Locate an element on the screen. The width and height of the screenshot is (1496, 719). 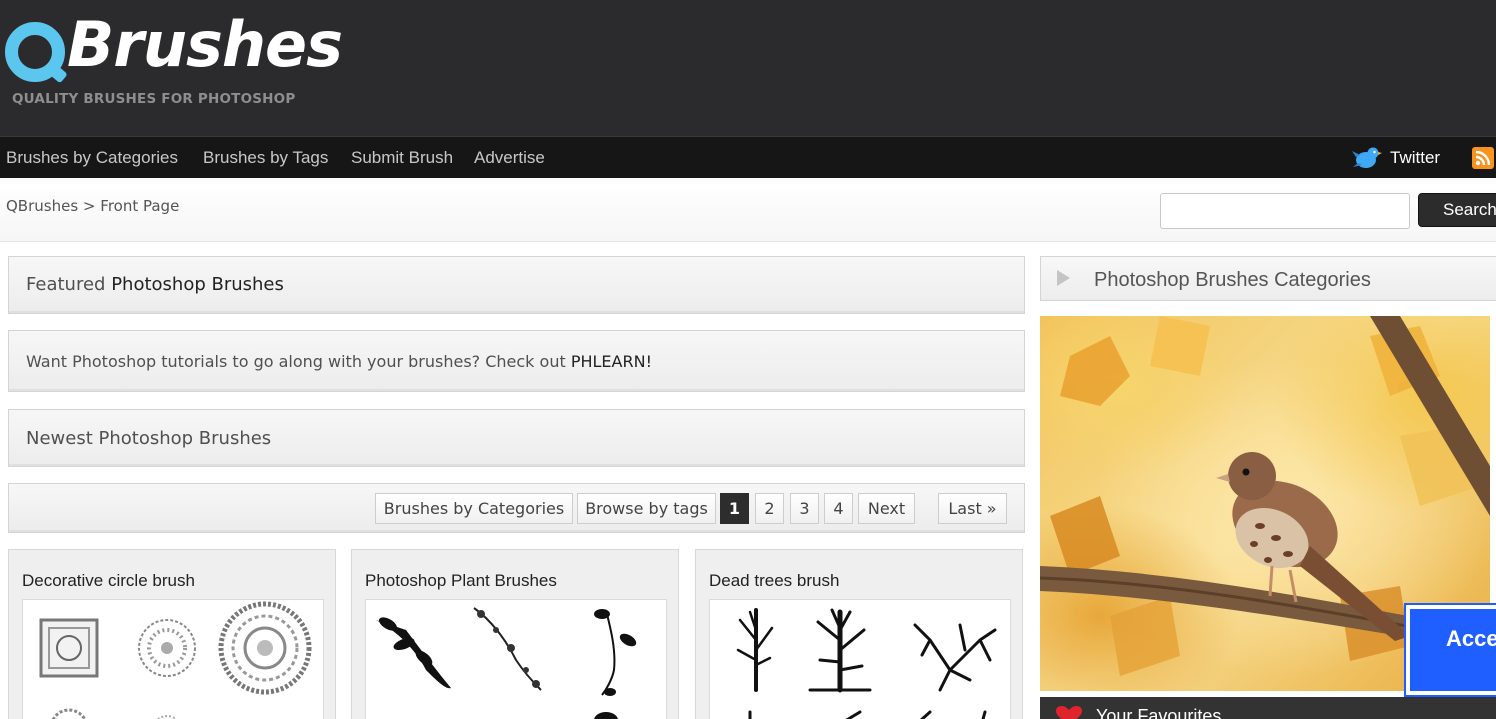
brush-card: Dead trees brush is located at coordinates (859, 634).